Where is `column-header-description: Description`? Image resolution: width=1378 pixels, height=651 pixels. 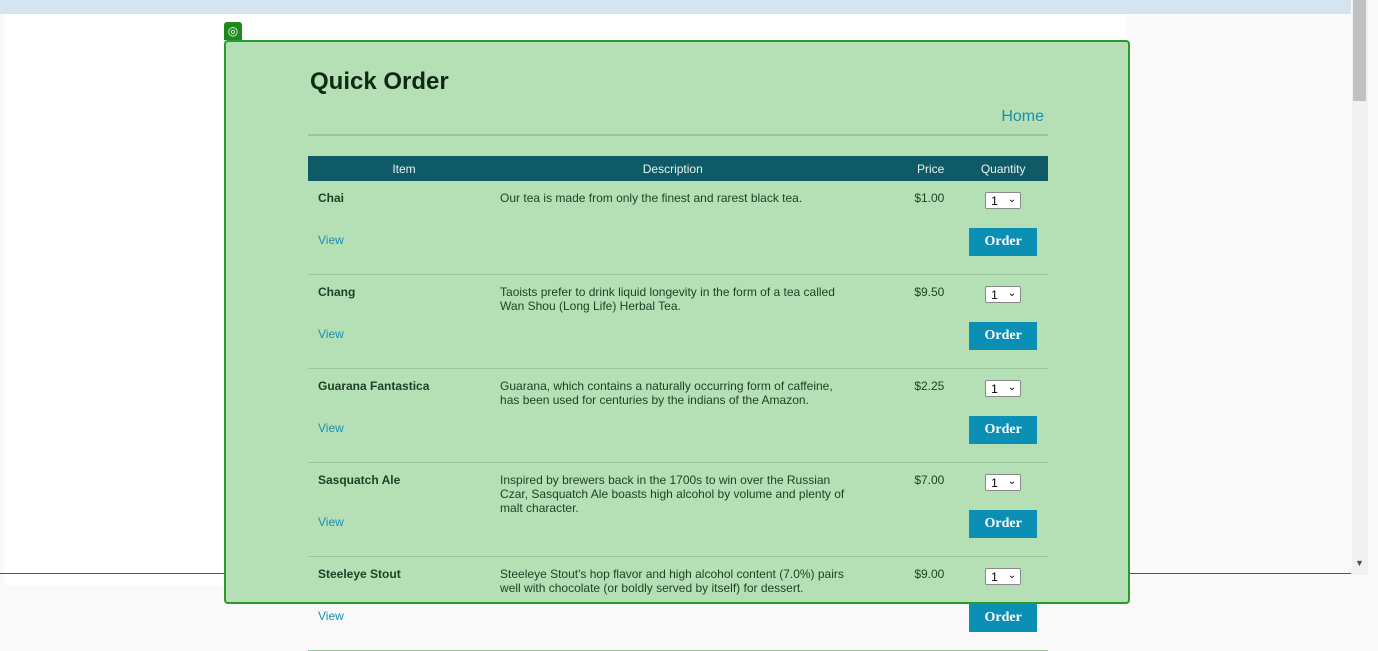 column-header-description: Description is located at coordinates (673, 168).